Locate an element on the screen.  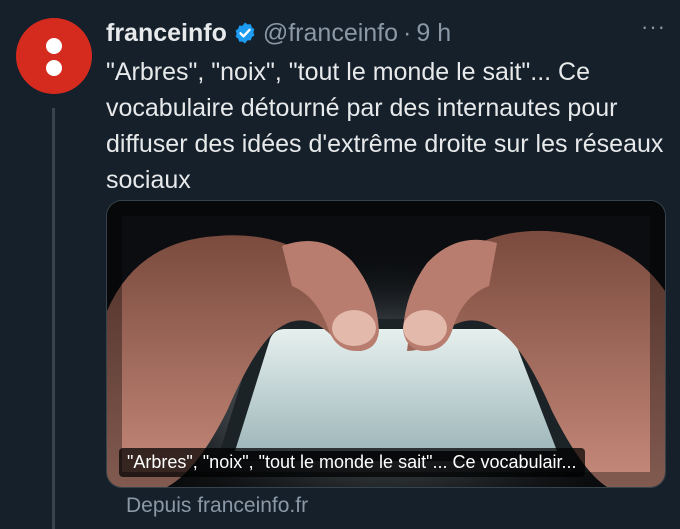
card-source: Depuis franceinfo.fr is located at coordinates (217, 506).